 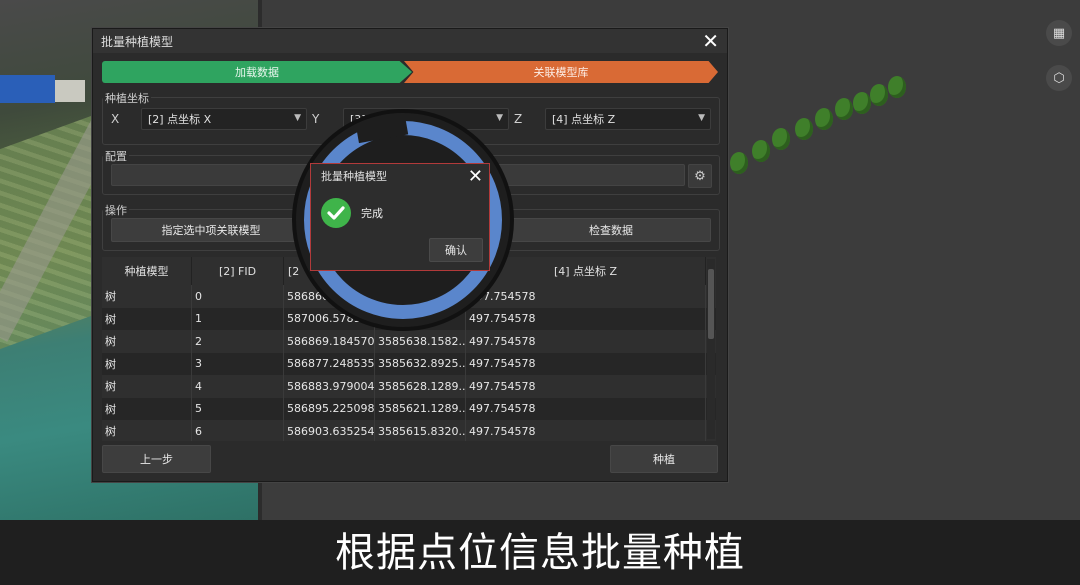 I want to click on popup-message: 完成, so click(x=372, y=213).